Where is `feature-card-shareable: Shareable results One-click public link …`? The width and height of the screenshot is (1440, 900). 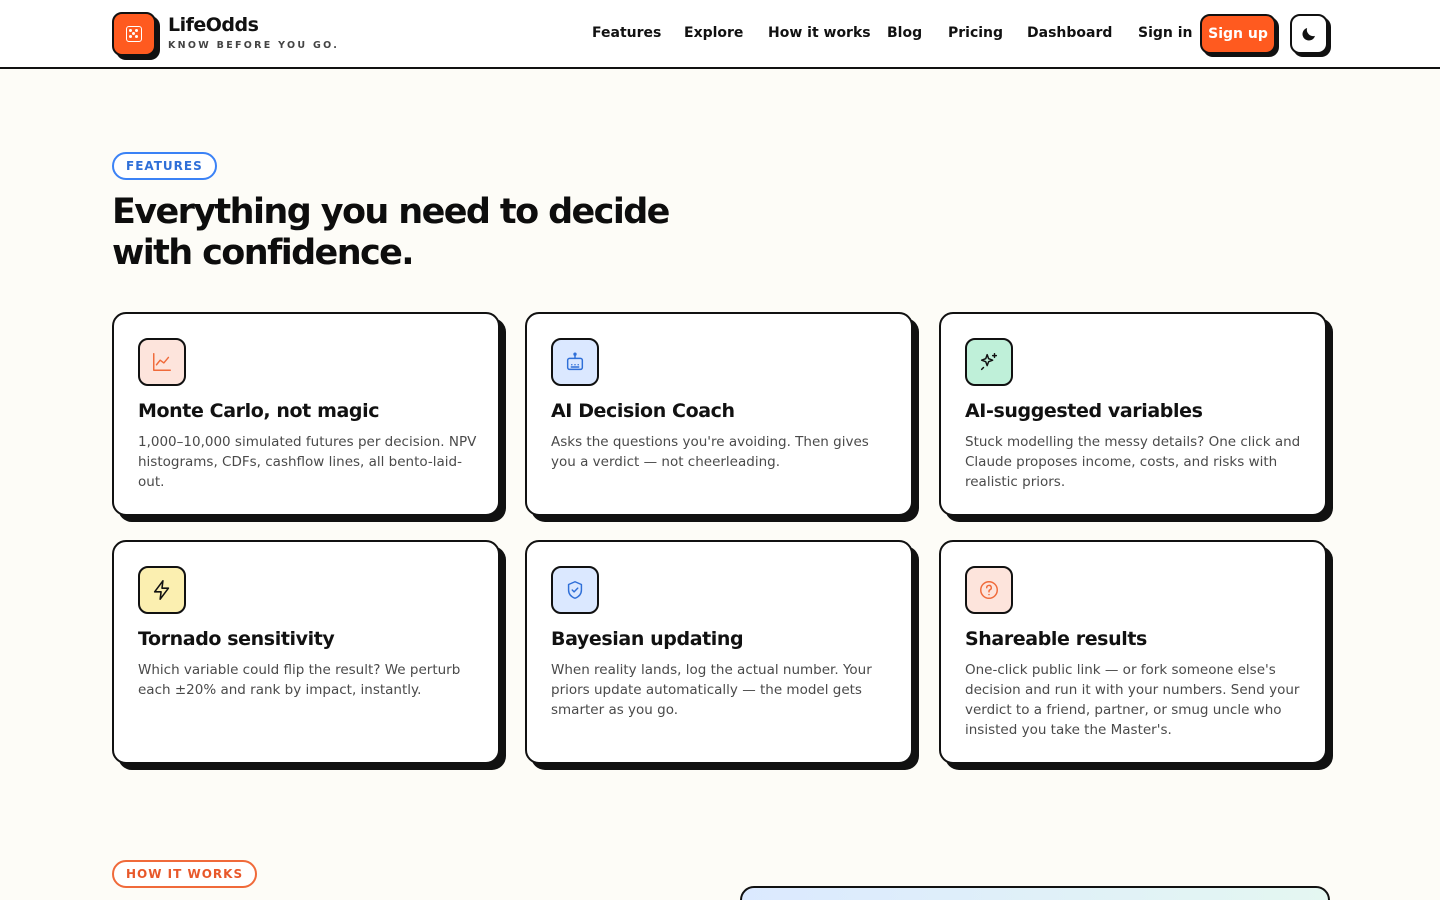 feature-card-shareable: Shareable results One-click public link … is located at coordinates (1133, 652).